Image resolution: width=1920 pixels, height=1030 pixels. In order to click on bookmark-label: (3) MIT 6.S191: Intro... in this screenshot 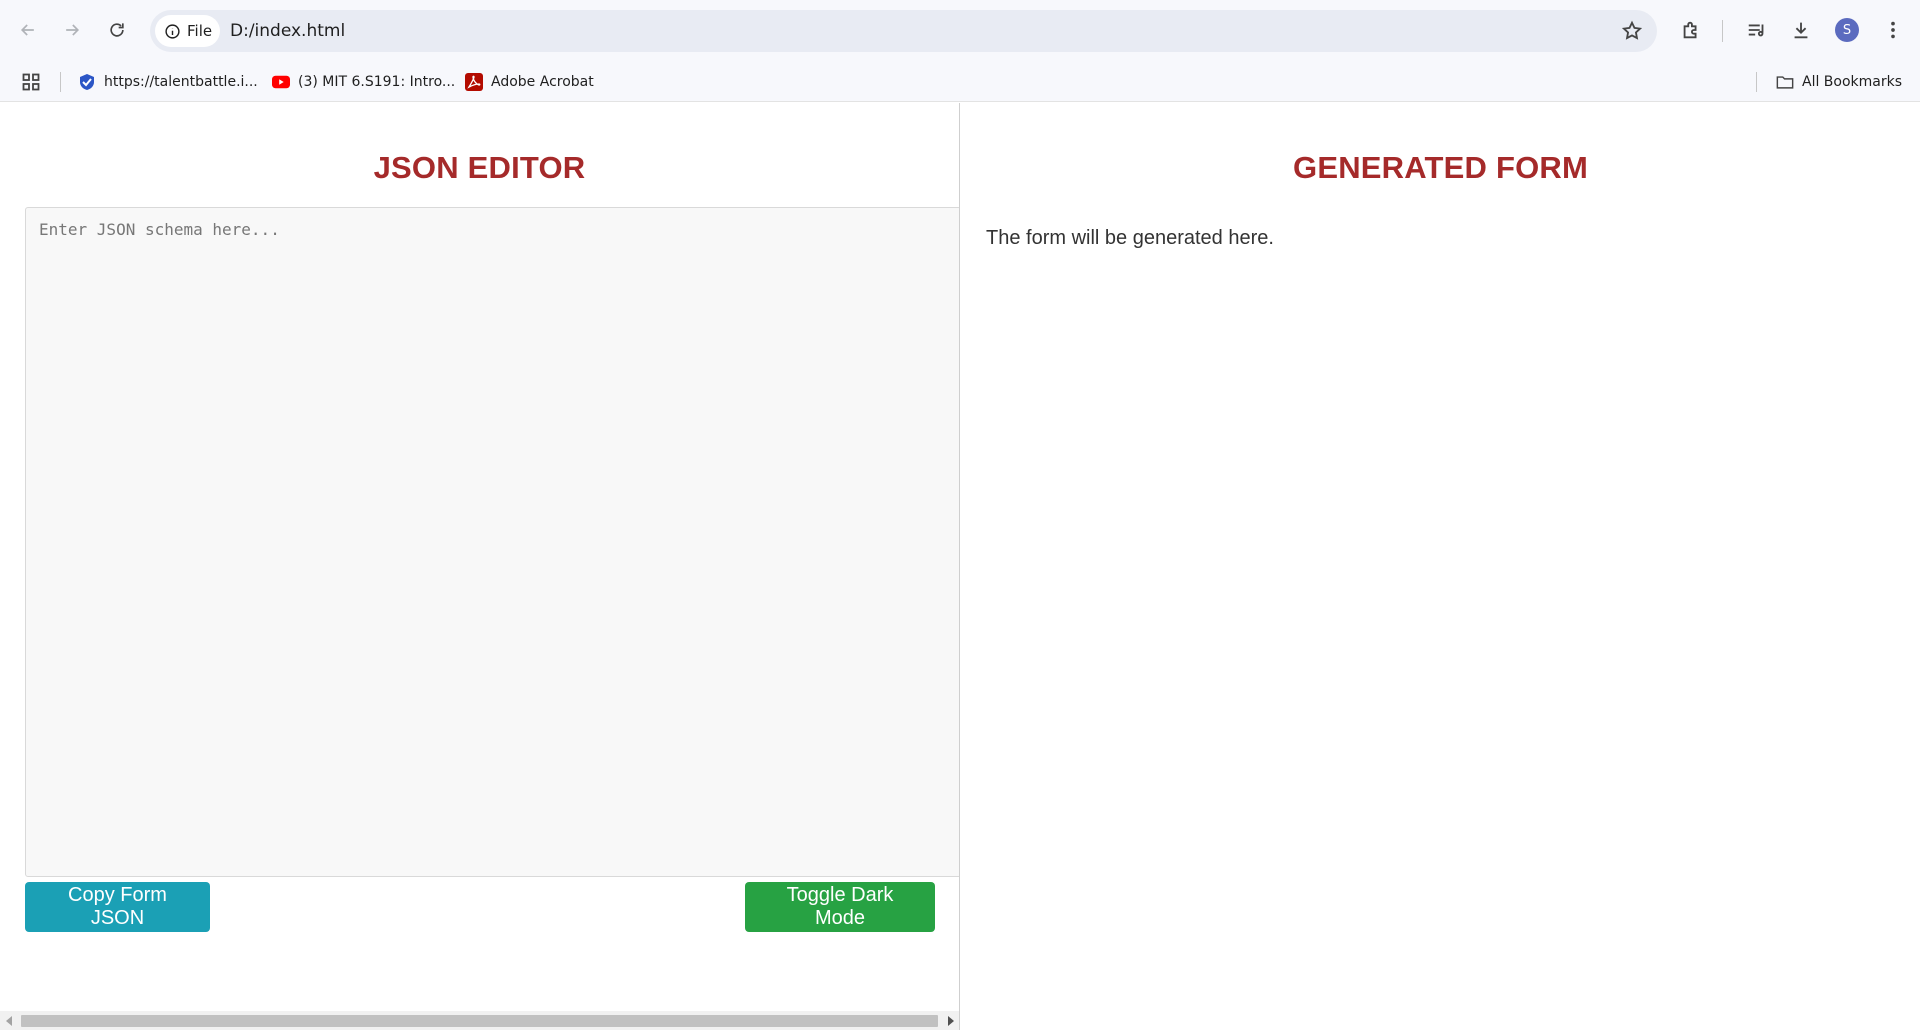, I will do `click(377, 82)`.